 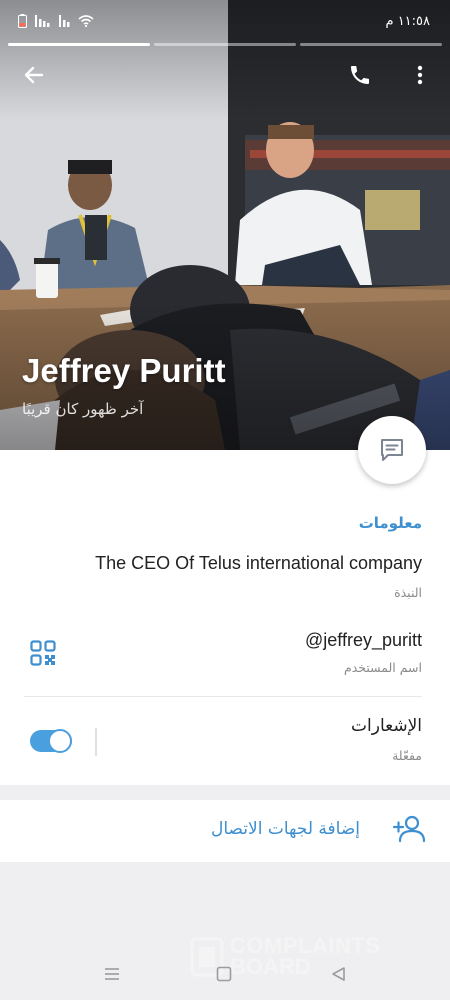 I want to click on qr-code-button, so click(x=43, y=655).